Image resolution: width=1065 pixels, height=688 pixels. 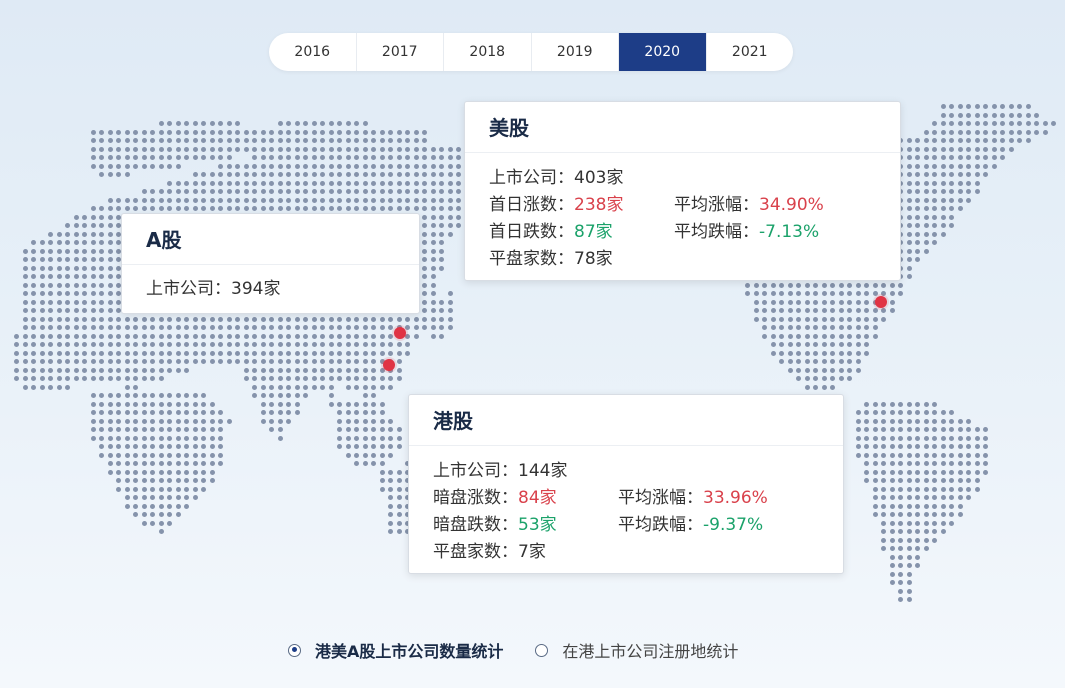 I want to click on tab-2019: 2019, so click(x=575, y=52).